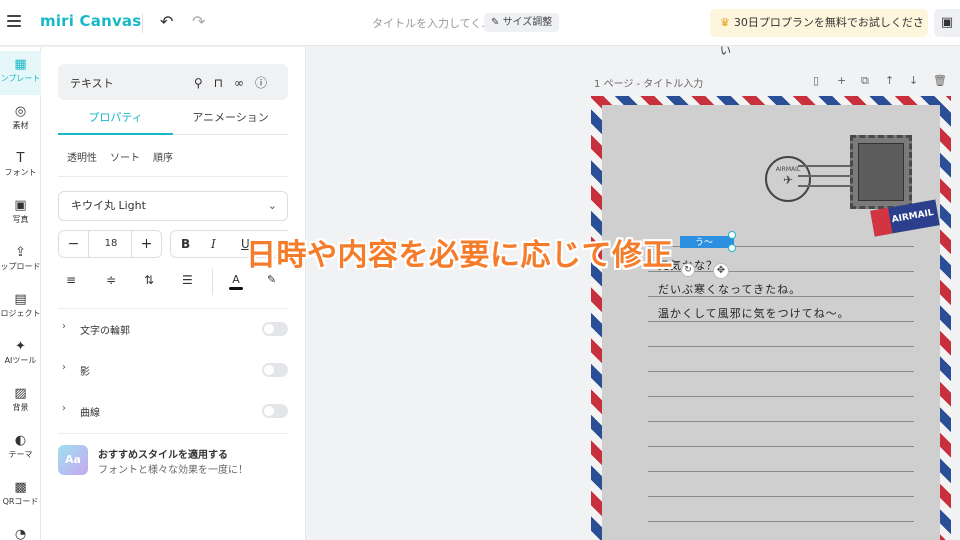 This screenshot has height=540, width=960. I want to click on pro-trial-button: ♛ 30日プロプランを無料でお試しください, so click(819, 33).